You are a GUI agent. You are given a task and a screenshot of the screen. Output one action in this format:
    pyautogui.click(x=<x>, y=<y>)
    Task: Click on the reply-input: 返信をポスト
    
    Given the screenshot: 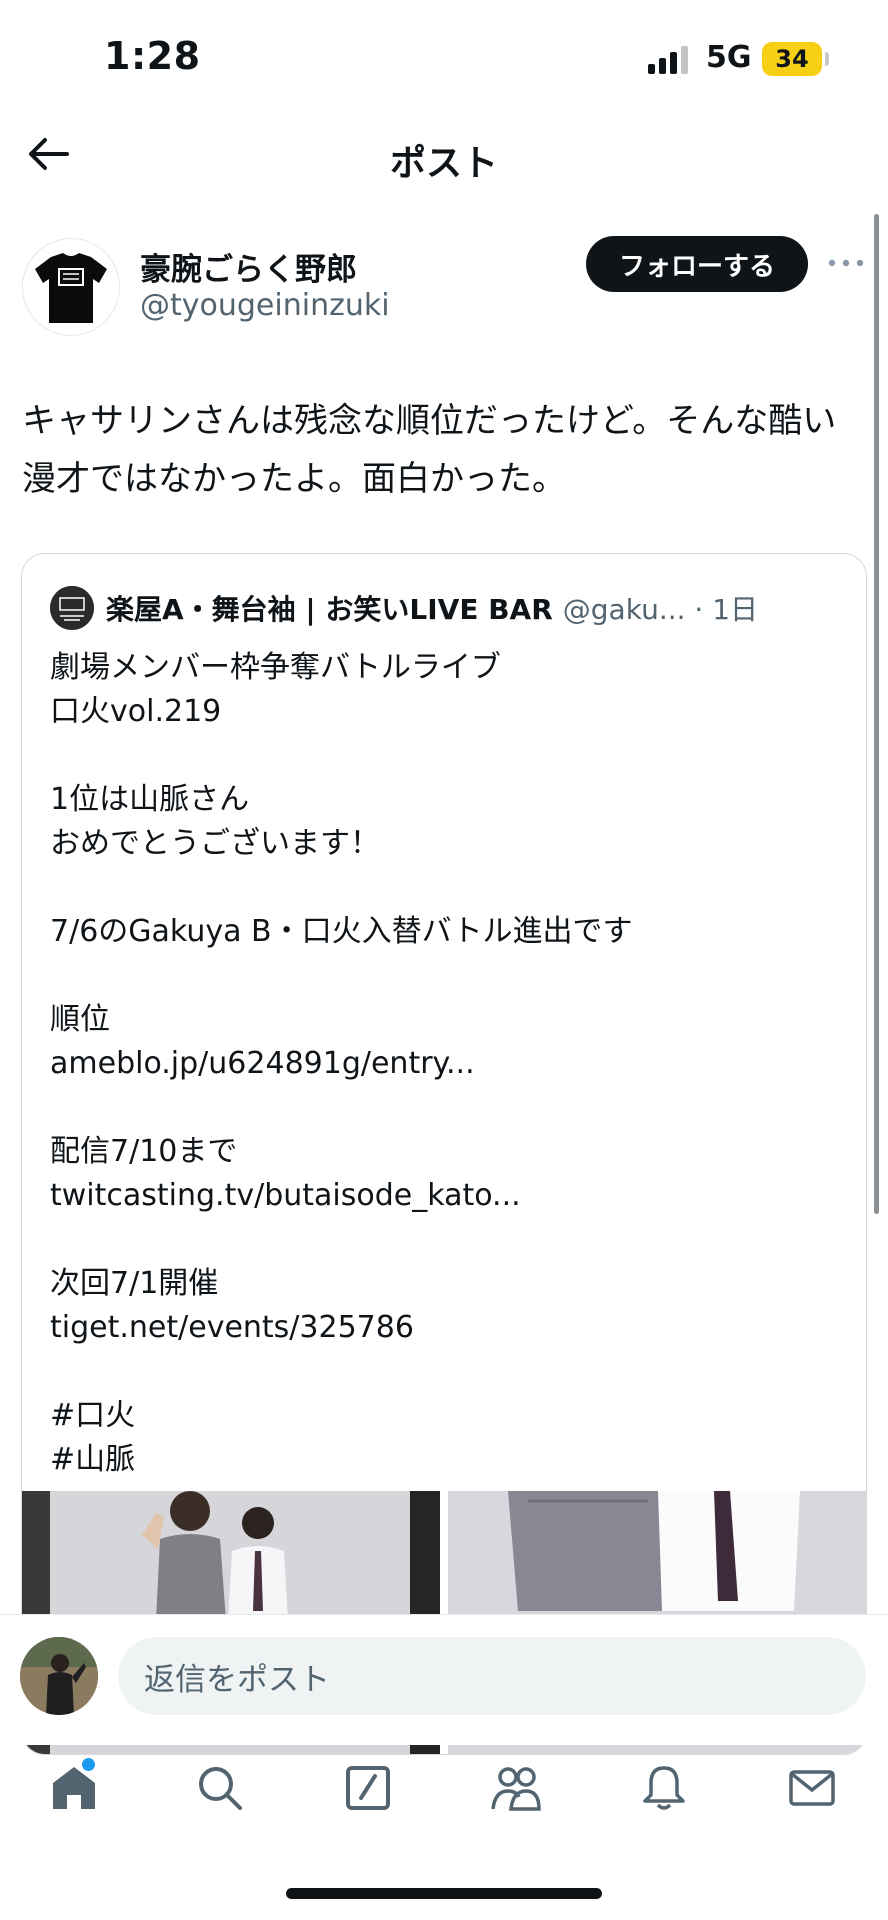 What is the action you would take?
    pyautogui.click(x=492, y=1676)
    